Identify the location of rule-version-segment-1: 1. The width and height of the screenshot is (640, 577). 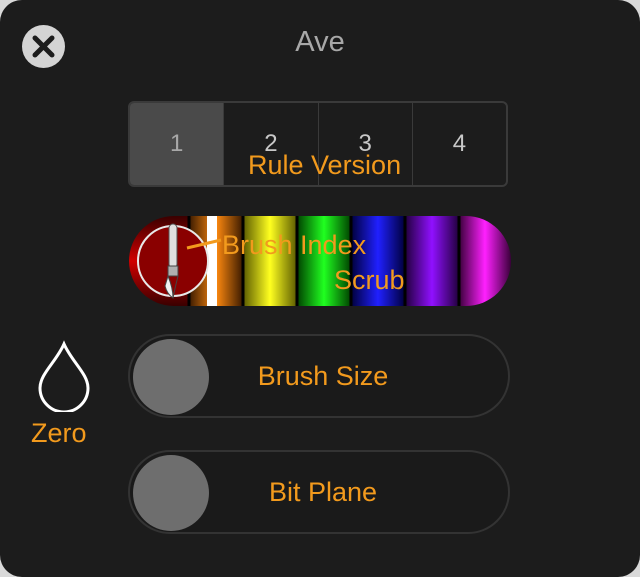
(177, 144).